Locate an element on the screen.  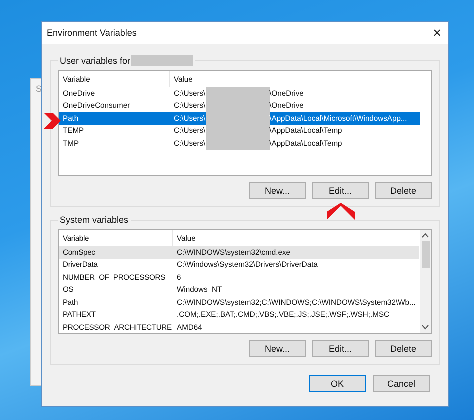
group-label: System variables is located at coordinates (94, 220).